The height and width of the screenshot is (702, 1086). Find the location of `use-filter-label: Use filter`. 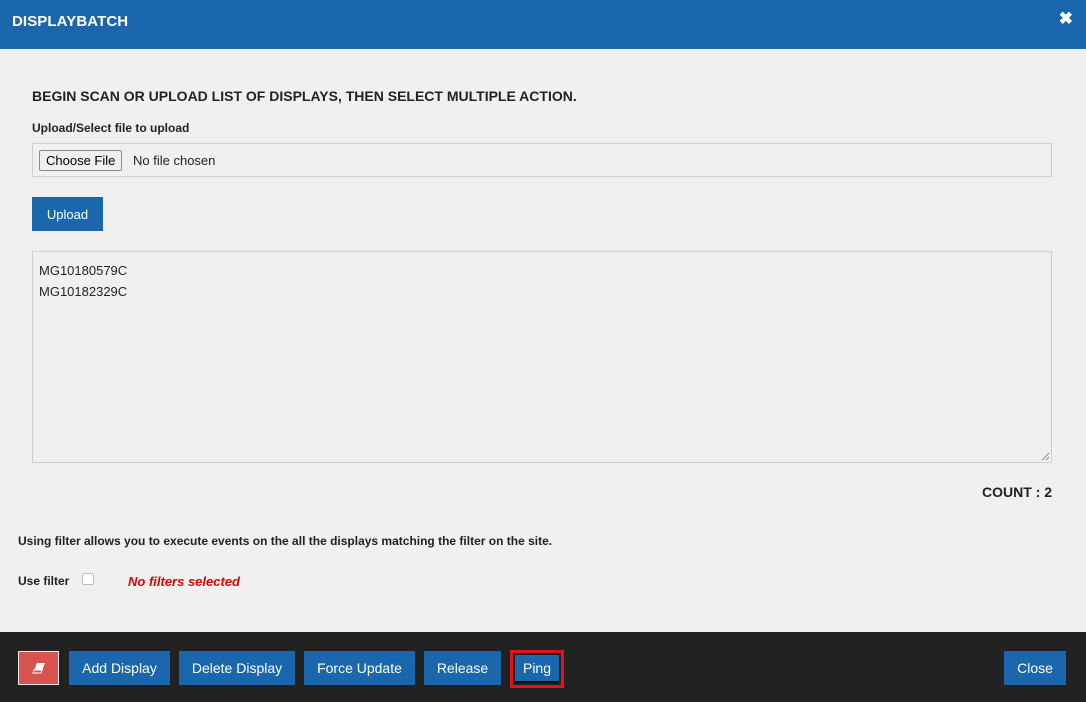

use-filter-label: Use filter is located at coordinates (44, 581).